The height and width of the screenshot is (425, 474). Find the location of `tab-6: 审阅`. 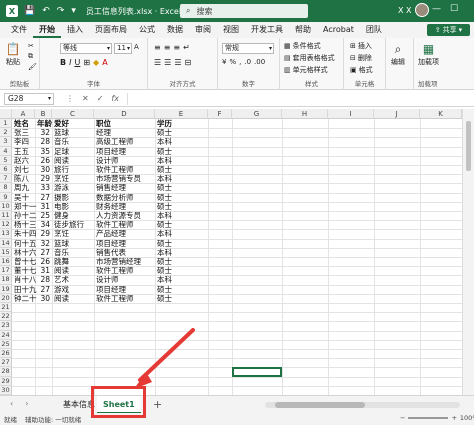

tab-6: 审阅 is located at coordinates (203, 30).